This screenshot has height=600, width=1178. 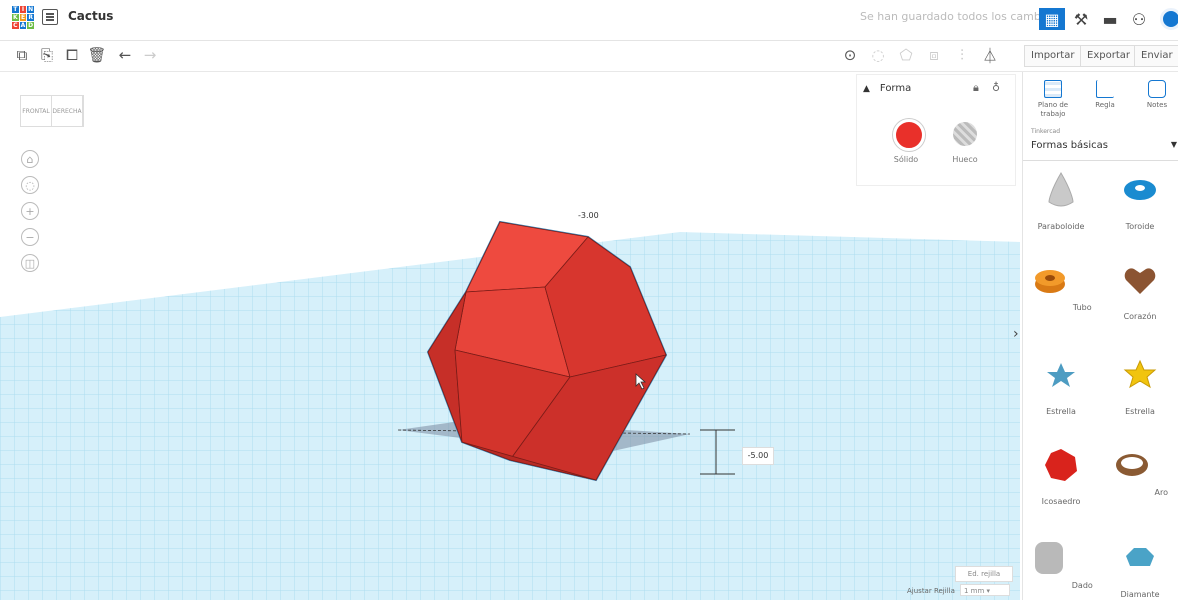 What do you see at coordinates (909, 135) in the screenshot?
I see `solid-color-swatch` at bounding box center [909, 135].